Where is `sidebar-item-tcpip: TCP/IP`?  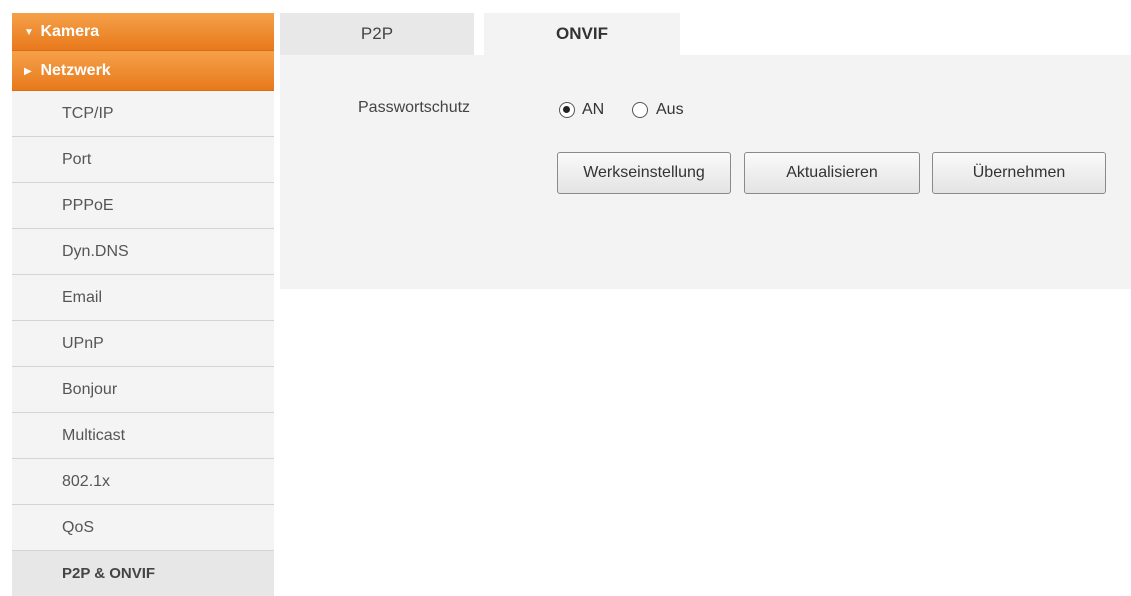 sidebar-item-tcpip: TCP/IP is located at coordinates (143, 114).